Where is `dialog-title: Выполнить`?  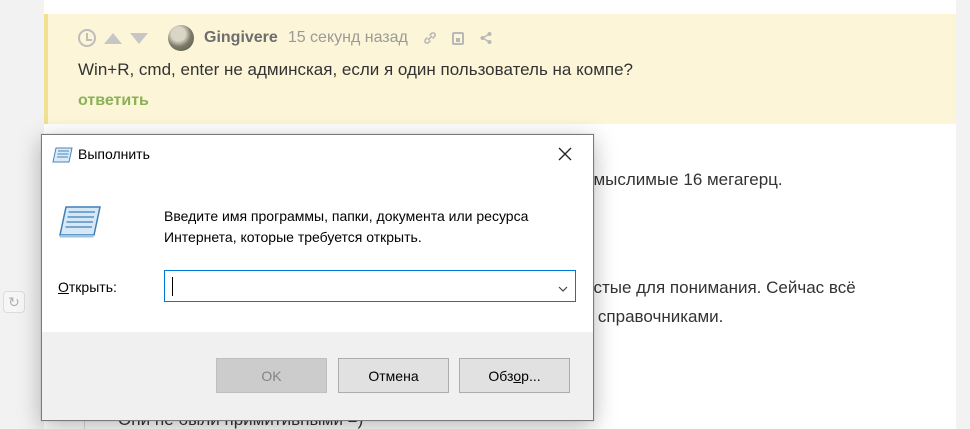 dialog-title: Выполнить is located at coordinates (114, 154).